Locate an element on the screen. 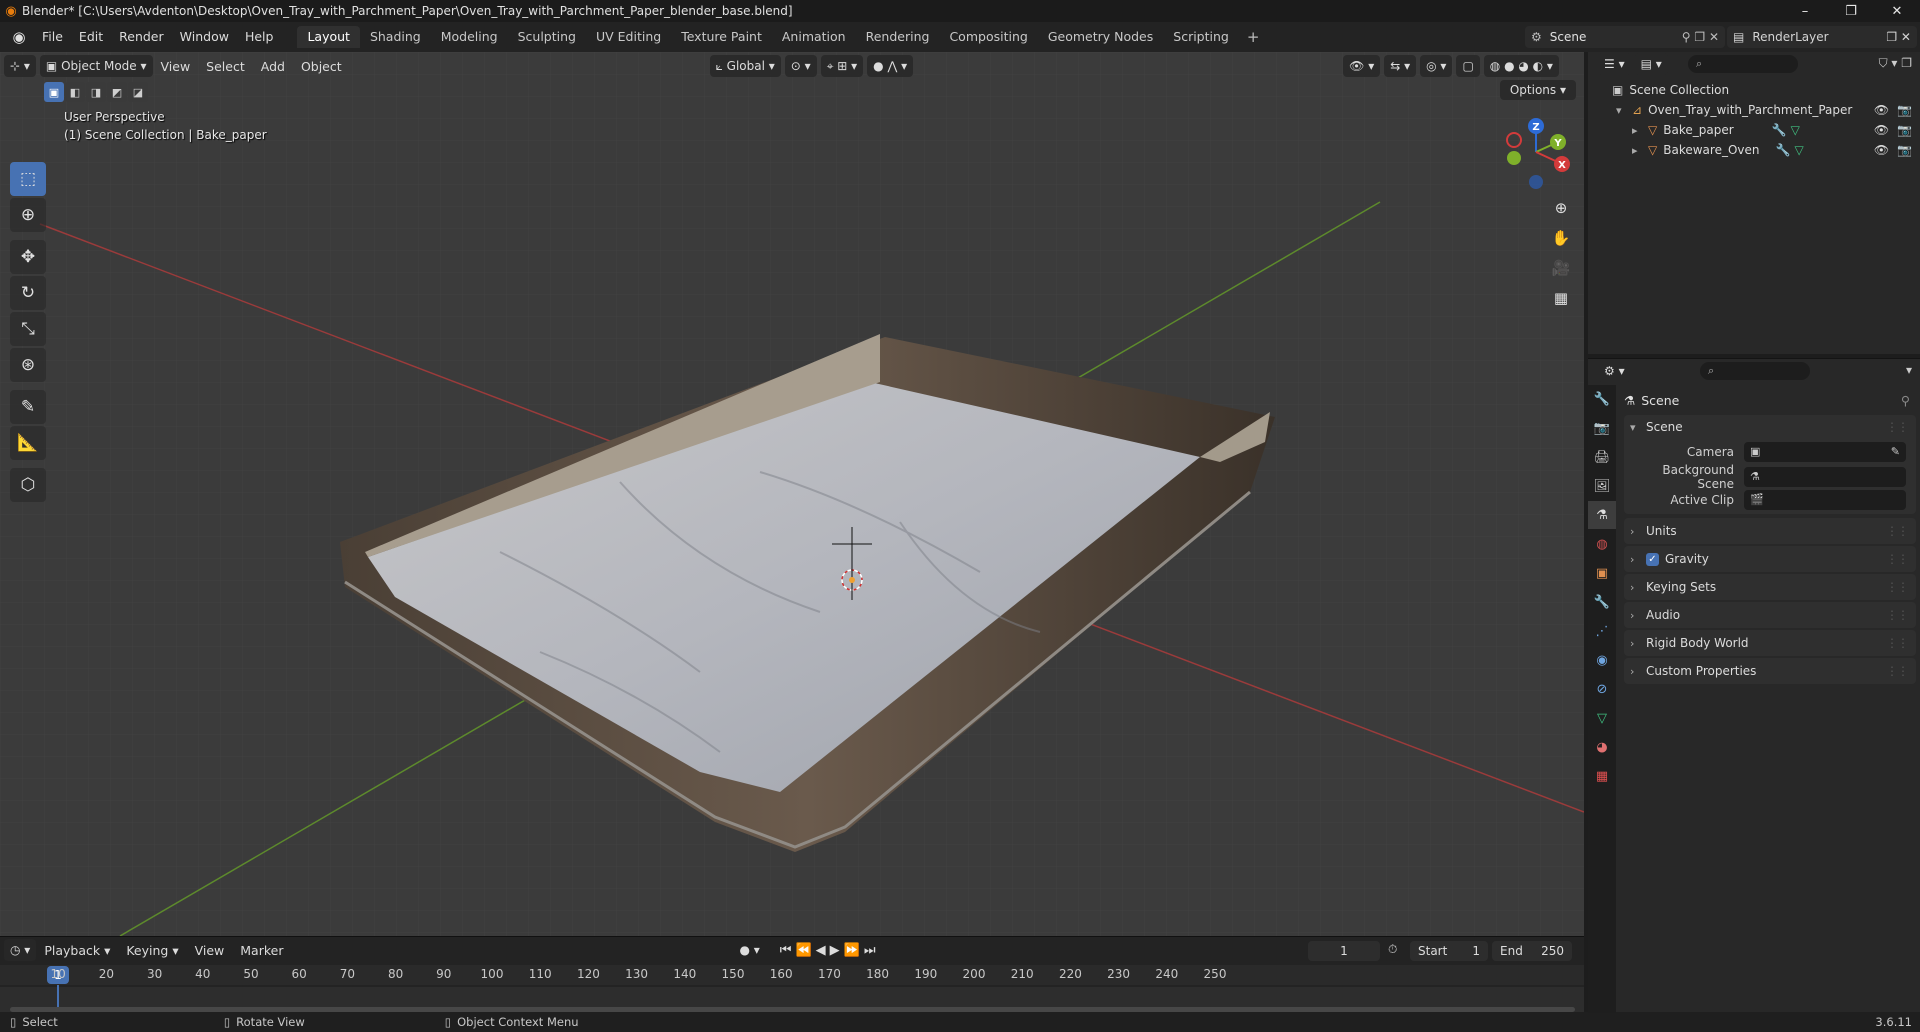 This screenshot has height=1032, width=1920. close-button: ✕ is located at coordinates (1897, 11).